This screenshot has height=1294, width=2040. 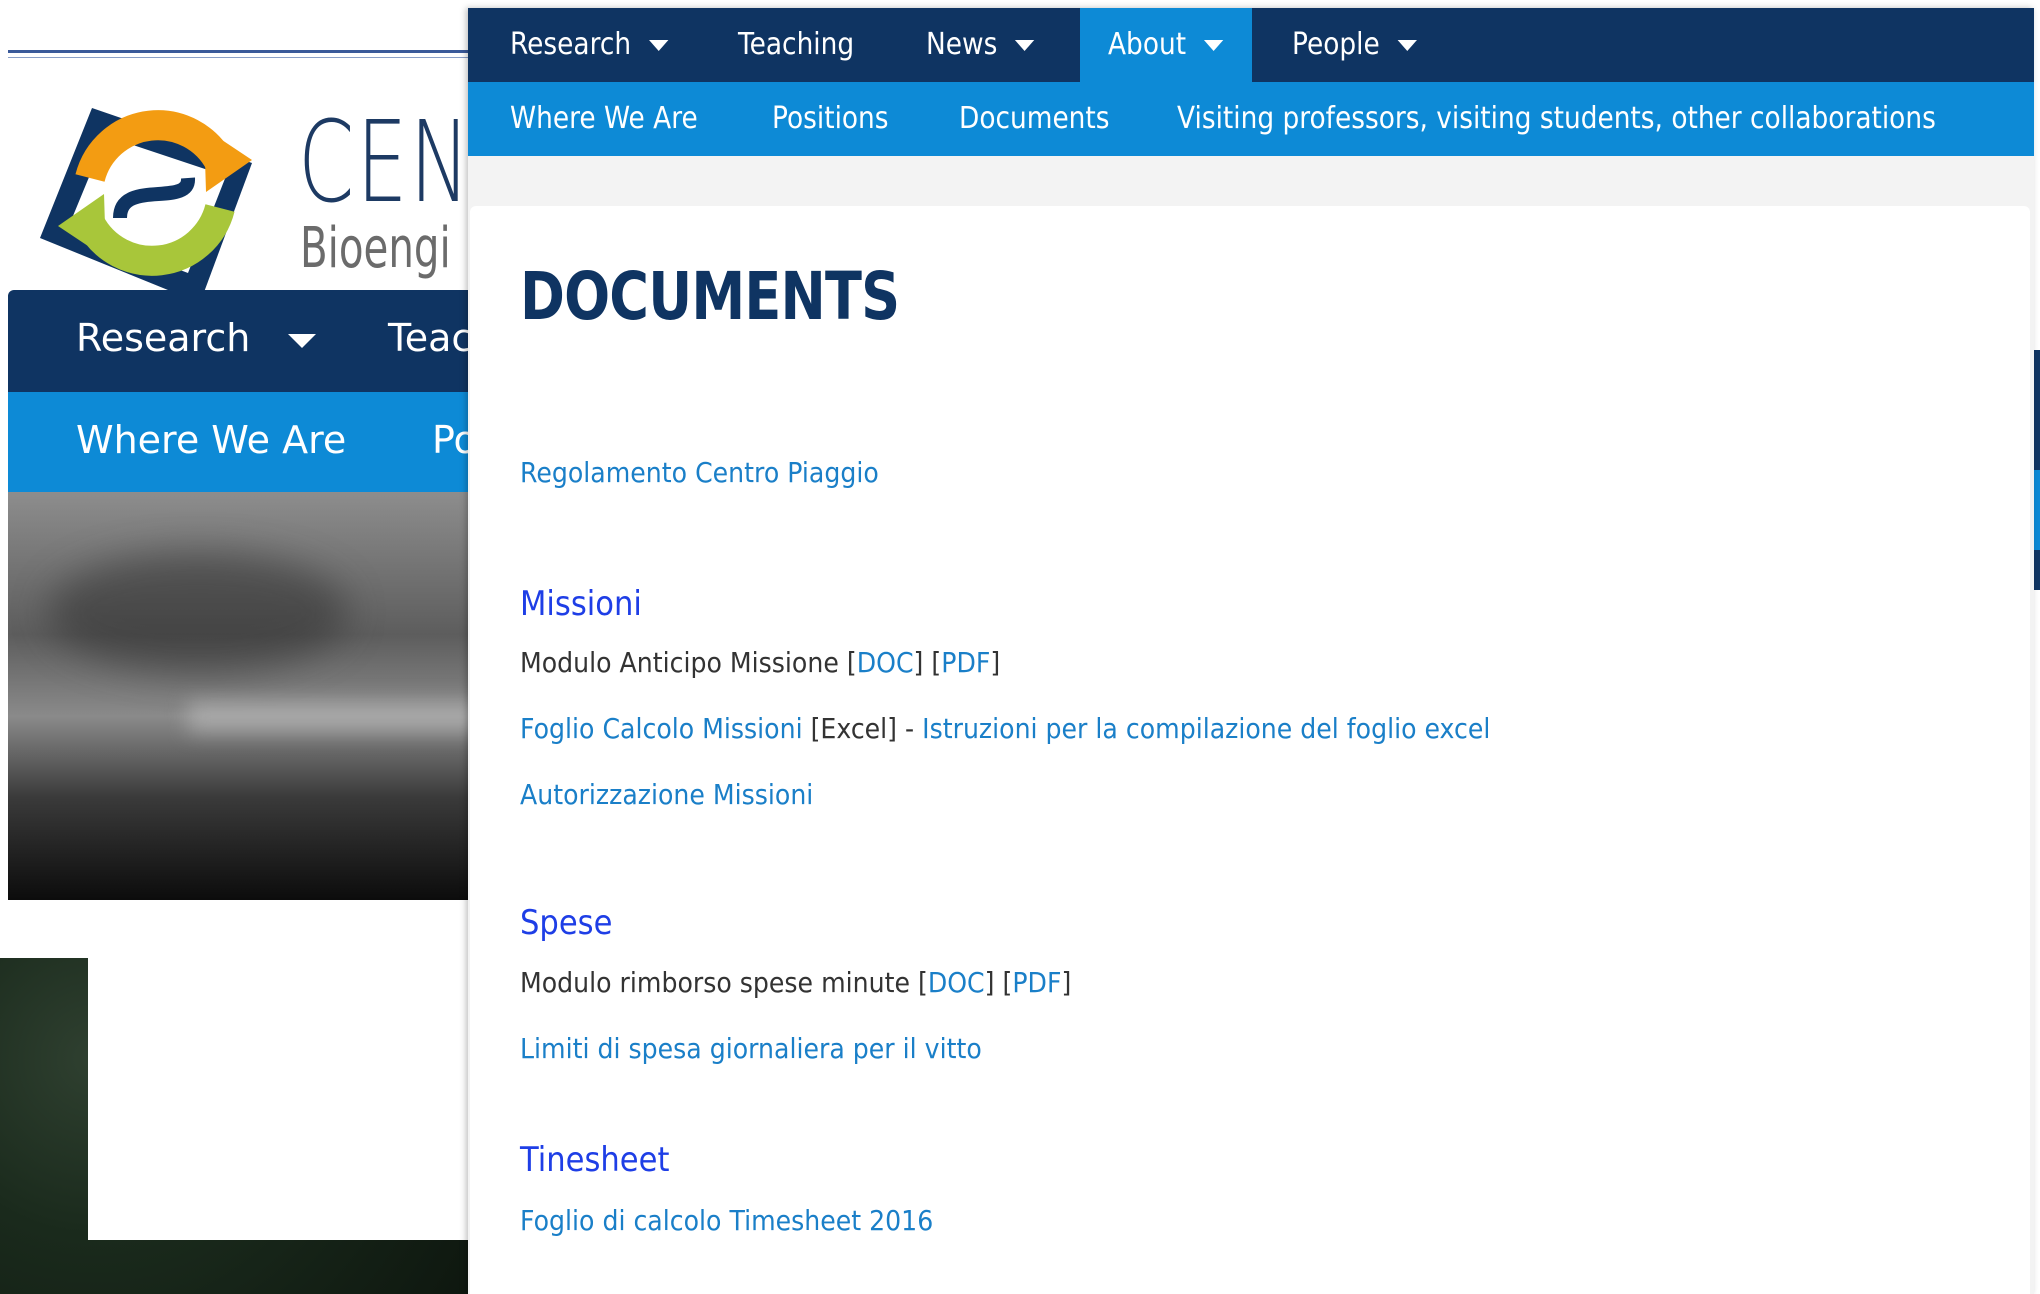 I want to click on nav-teaching-label: Teaching, so click(x=796, y=44).